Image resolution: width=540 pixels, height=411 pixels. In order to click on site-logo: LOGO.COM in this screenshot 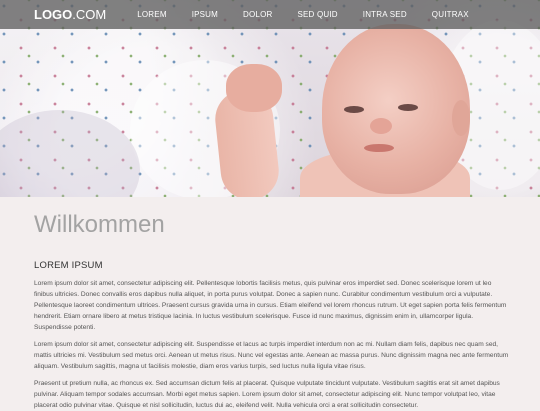, I will do `click(70, 14)`.